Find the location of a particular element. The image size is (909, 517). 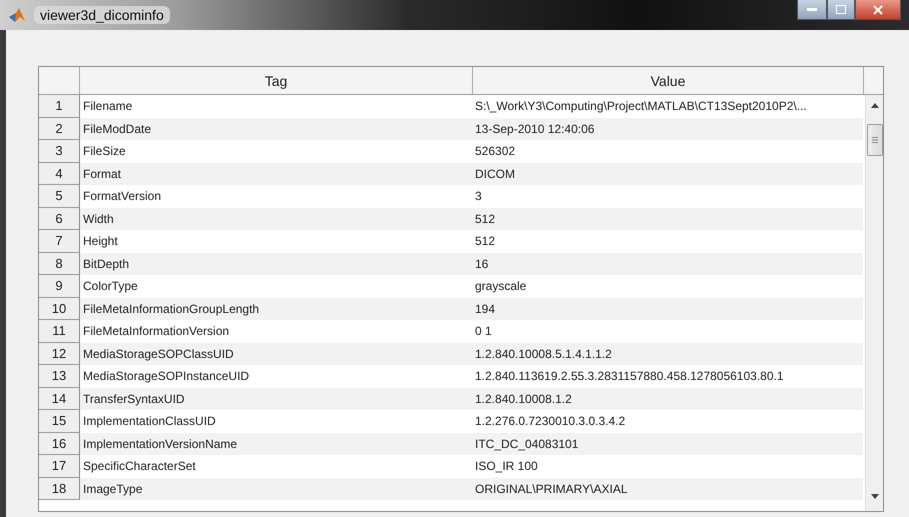

row-number: 14 is located at coordinates (59, 399).